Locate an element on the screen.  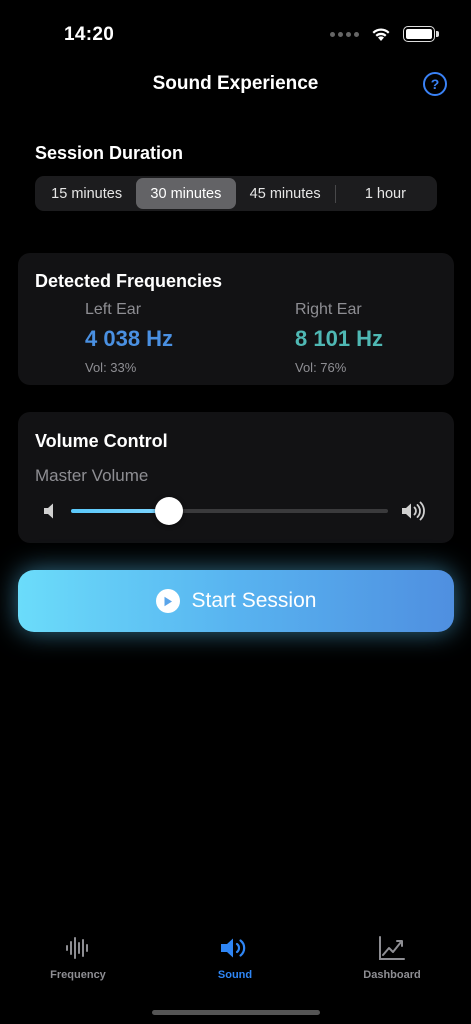
master-volume-label: Master Volume is located at coordinates (92, 475).